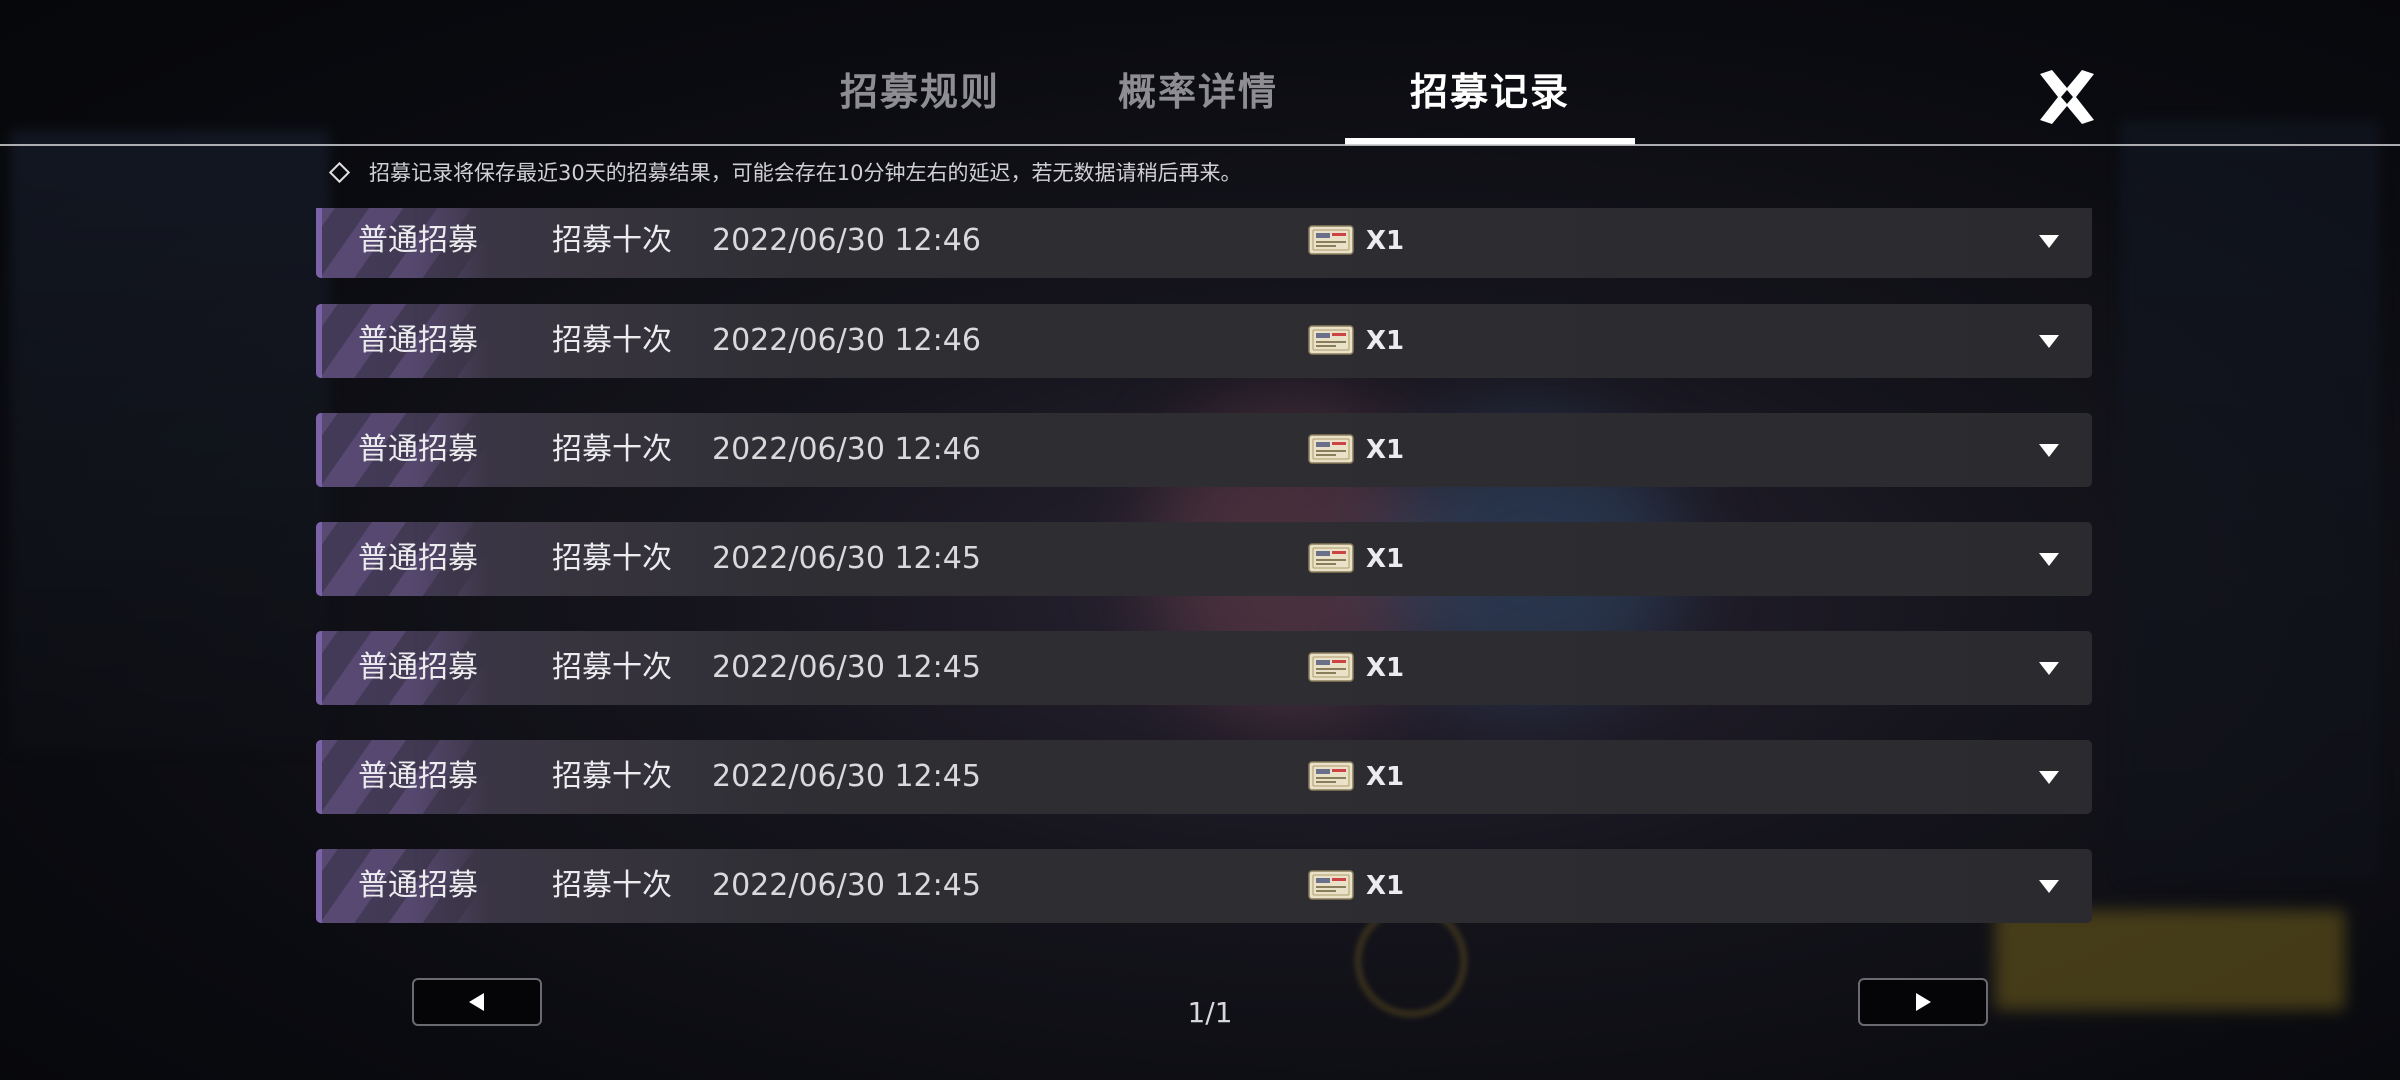 The image size is (2400, 1080). I want to click on page-indicator: 1/1, so click(1210, 1012).